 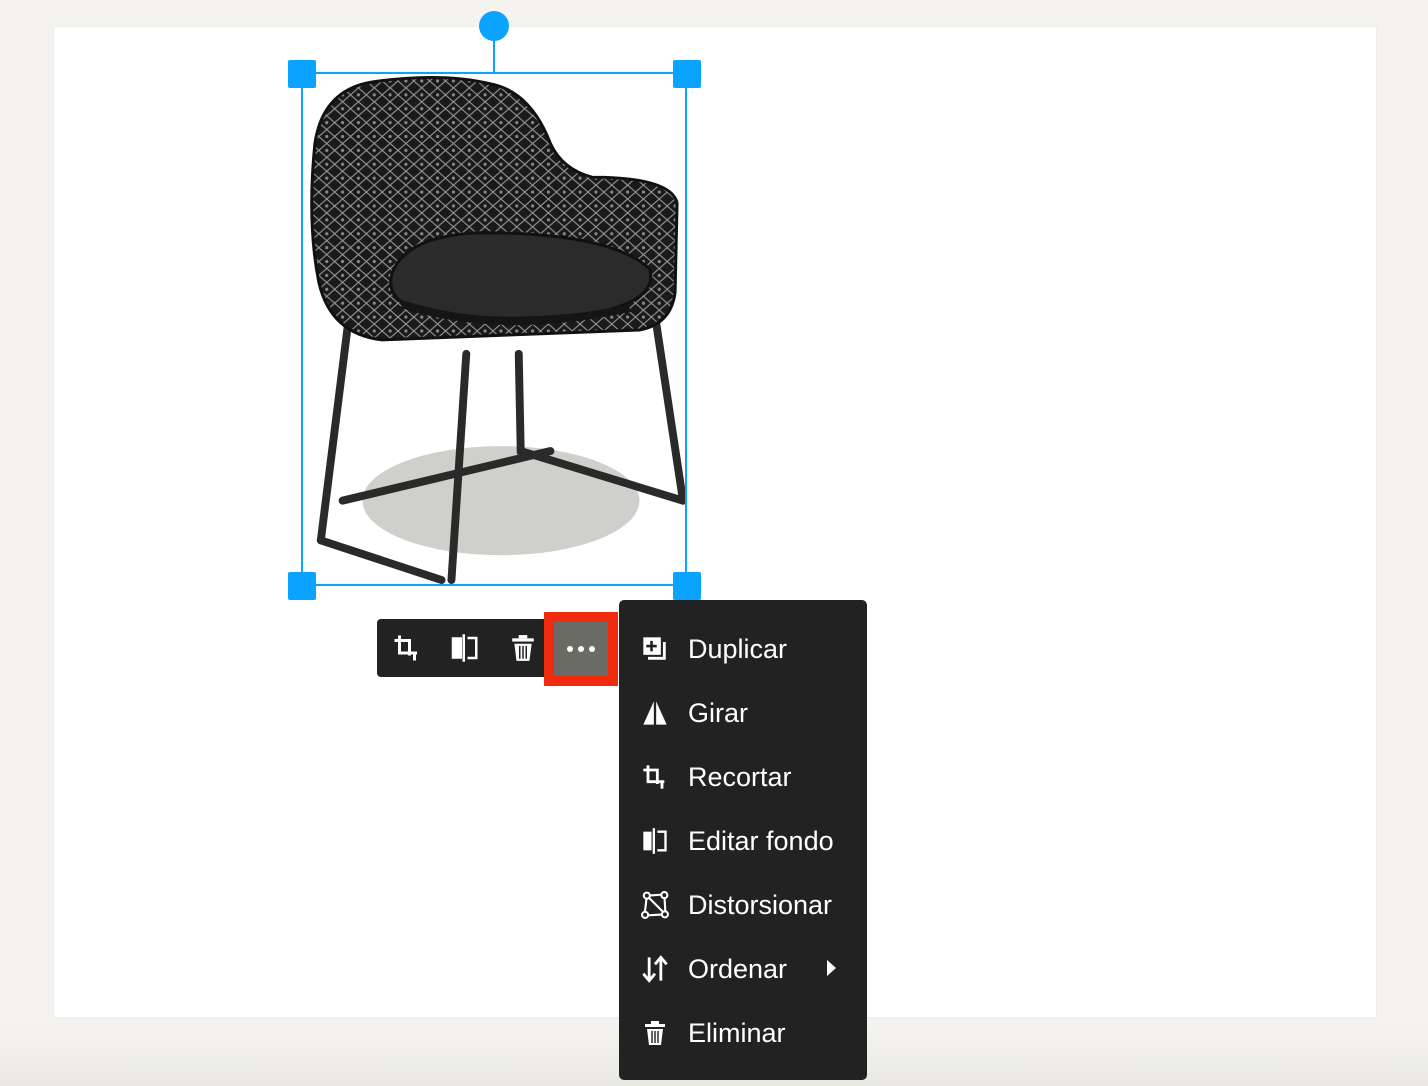 I want to click on rotate-handle-stem, so click(x=494, y=55).